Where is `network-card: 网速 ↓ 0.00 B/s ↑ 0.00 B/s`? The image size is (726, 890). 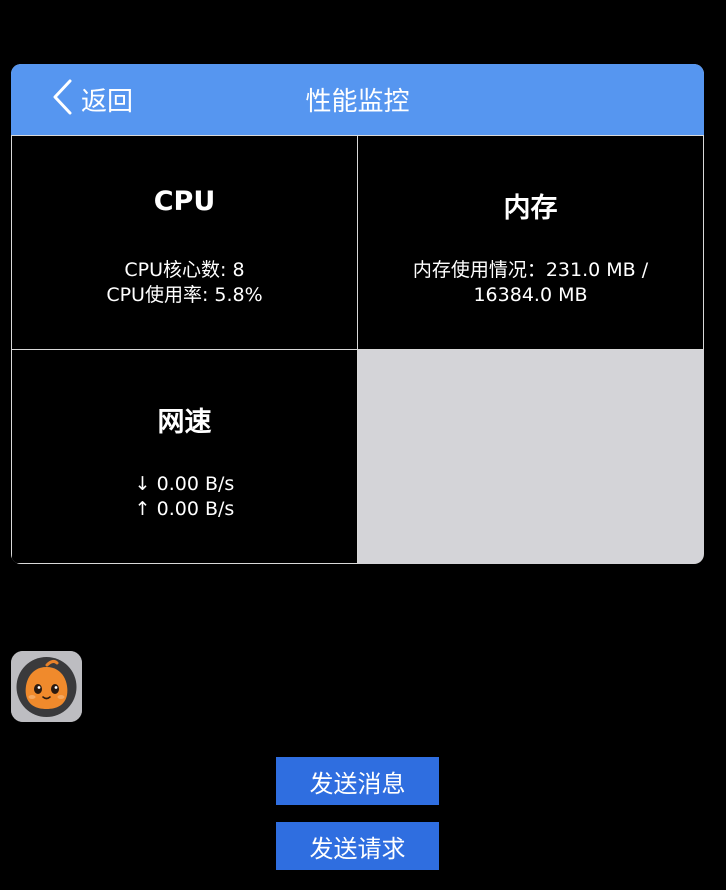
network-card: 网速 ↓ 0.00 B/s ↑ 0.00 B/s is located at coordinates (184, 456).